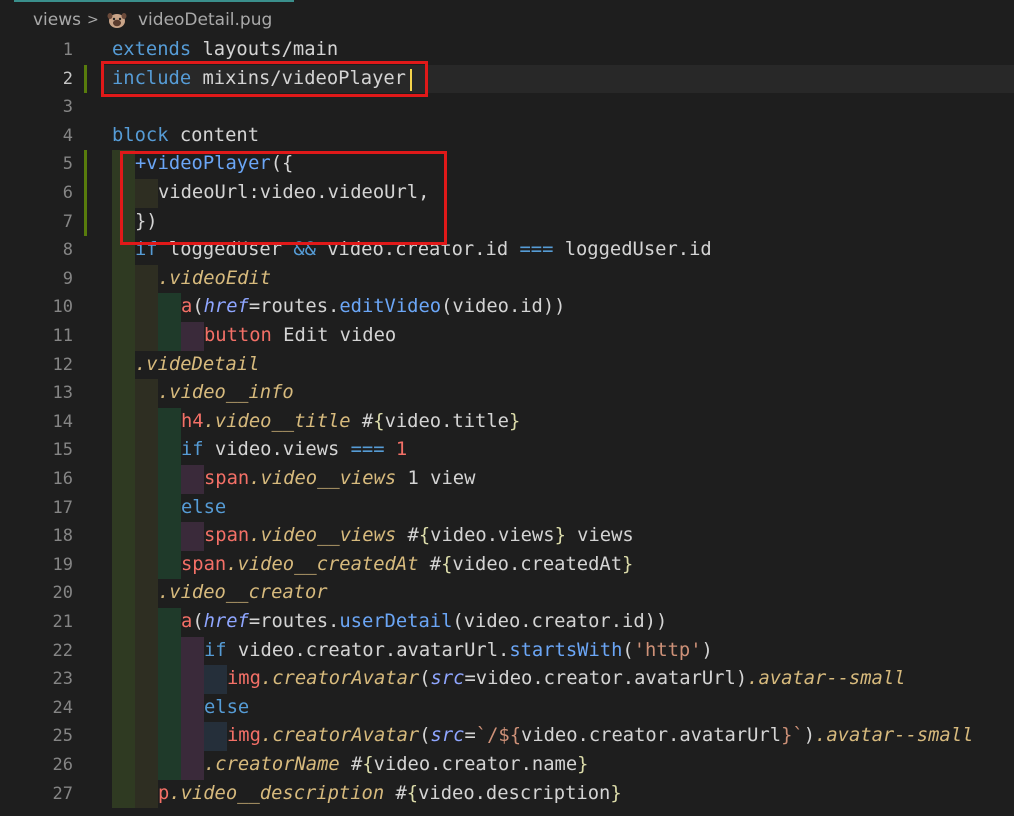  I want to click on code-token: else, so click(227, 707).